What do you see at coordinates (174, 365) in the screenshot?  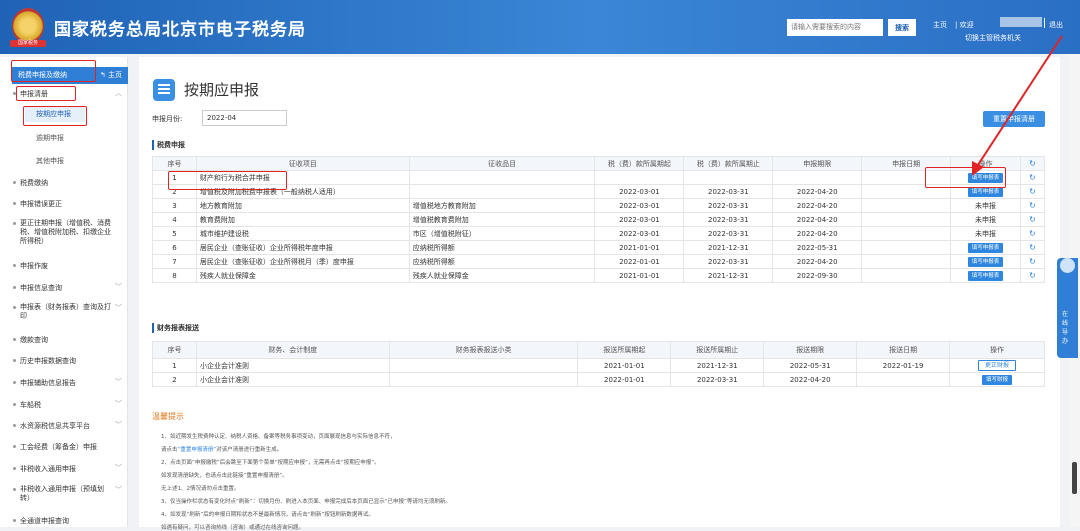 I see `row-no: 1` at bounding box center [174, 365].